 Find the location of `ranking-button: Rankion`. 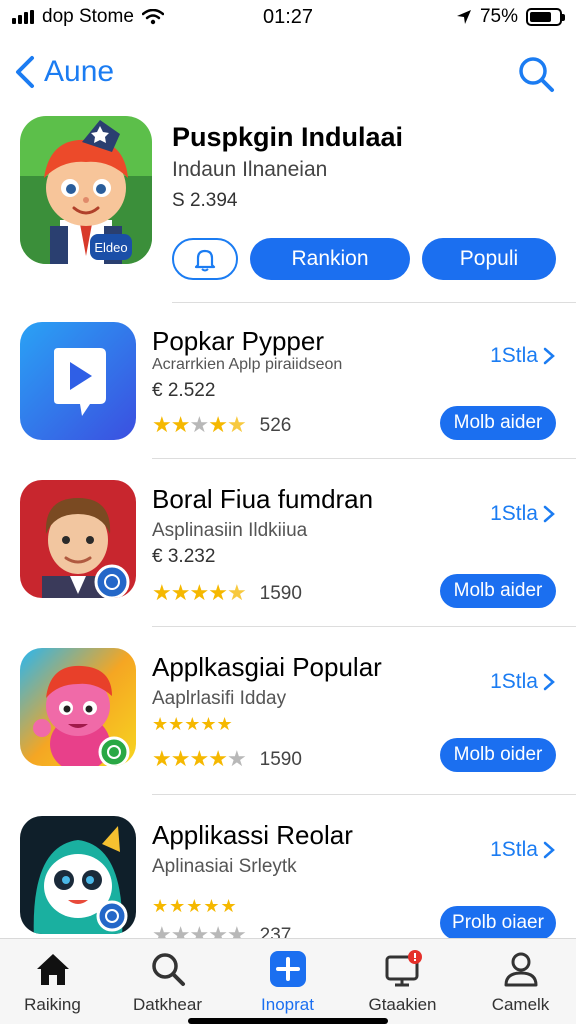

ranking-button: Rankion is located at coordinates (330, 259).